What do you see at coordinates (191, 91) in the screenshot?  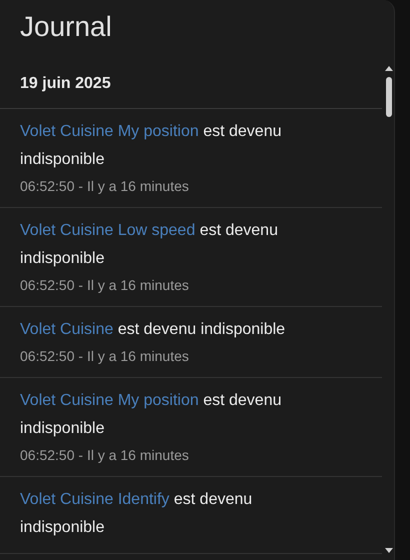 I see `date-header: 19 juin 2025` at bounding box center [191, 91].